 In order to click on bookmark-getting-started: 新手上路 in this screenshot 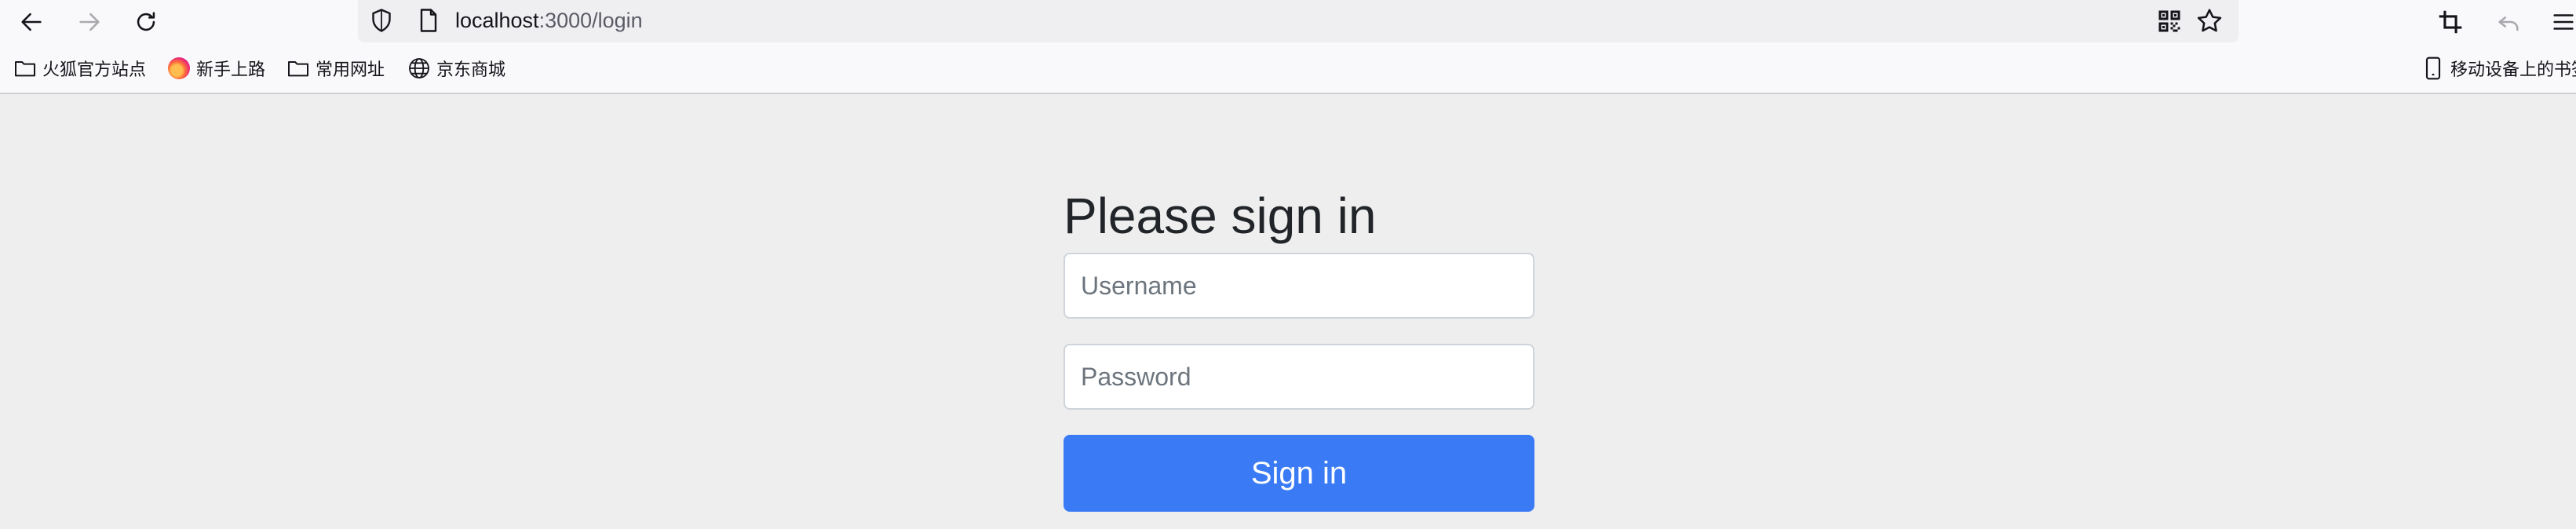, I will do `click(216, 68)`.